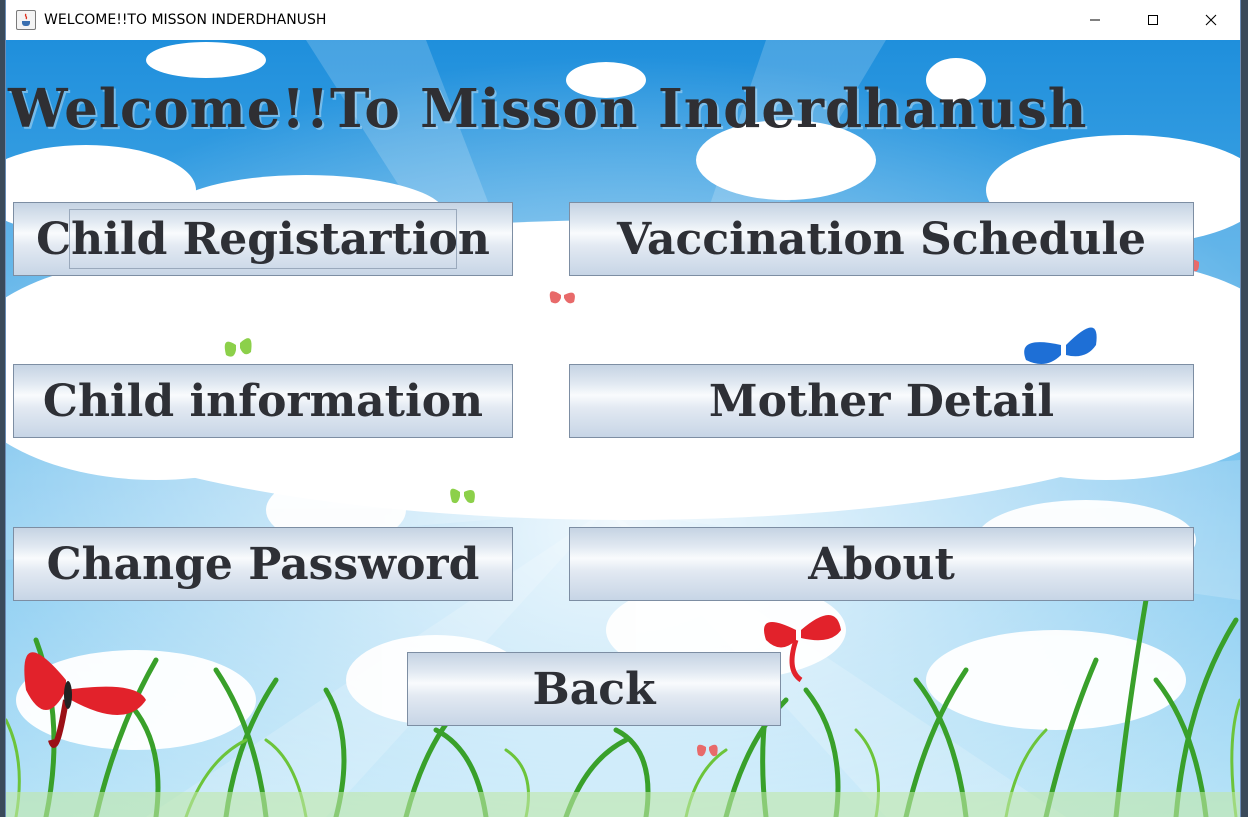 Image resolution: width=1248 pixels, height=817 pixels. I want to click on back-label: Back, so click(594, 689).